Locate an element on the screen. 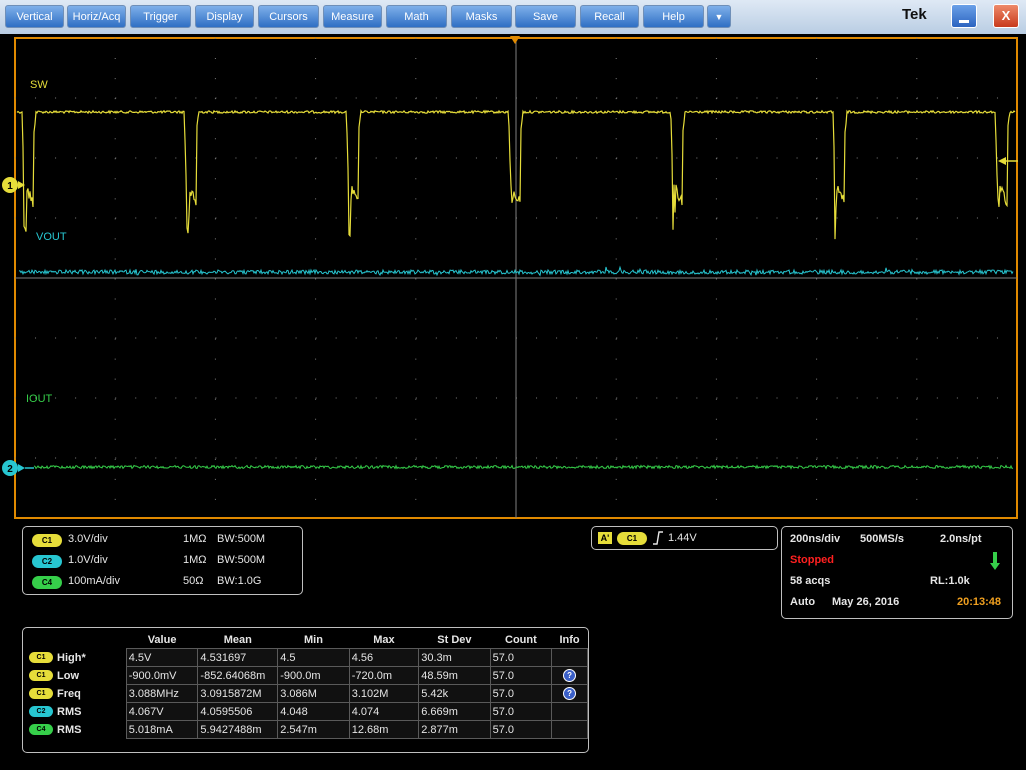 This screenshot has width=1026, height=770. trigger-a-label: A' is located at coordinates (605, 538).